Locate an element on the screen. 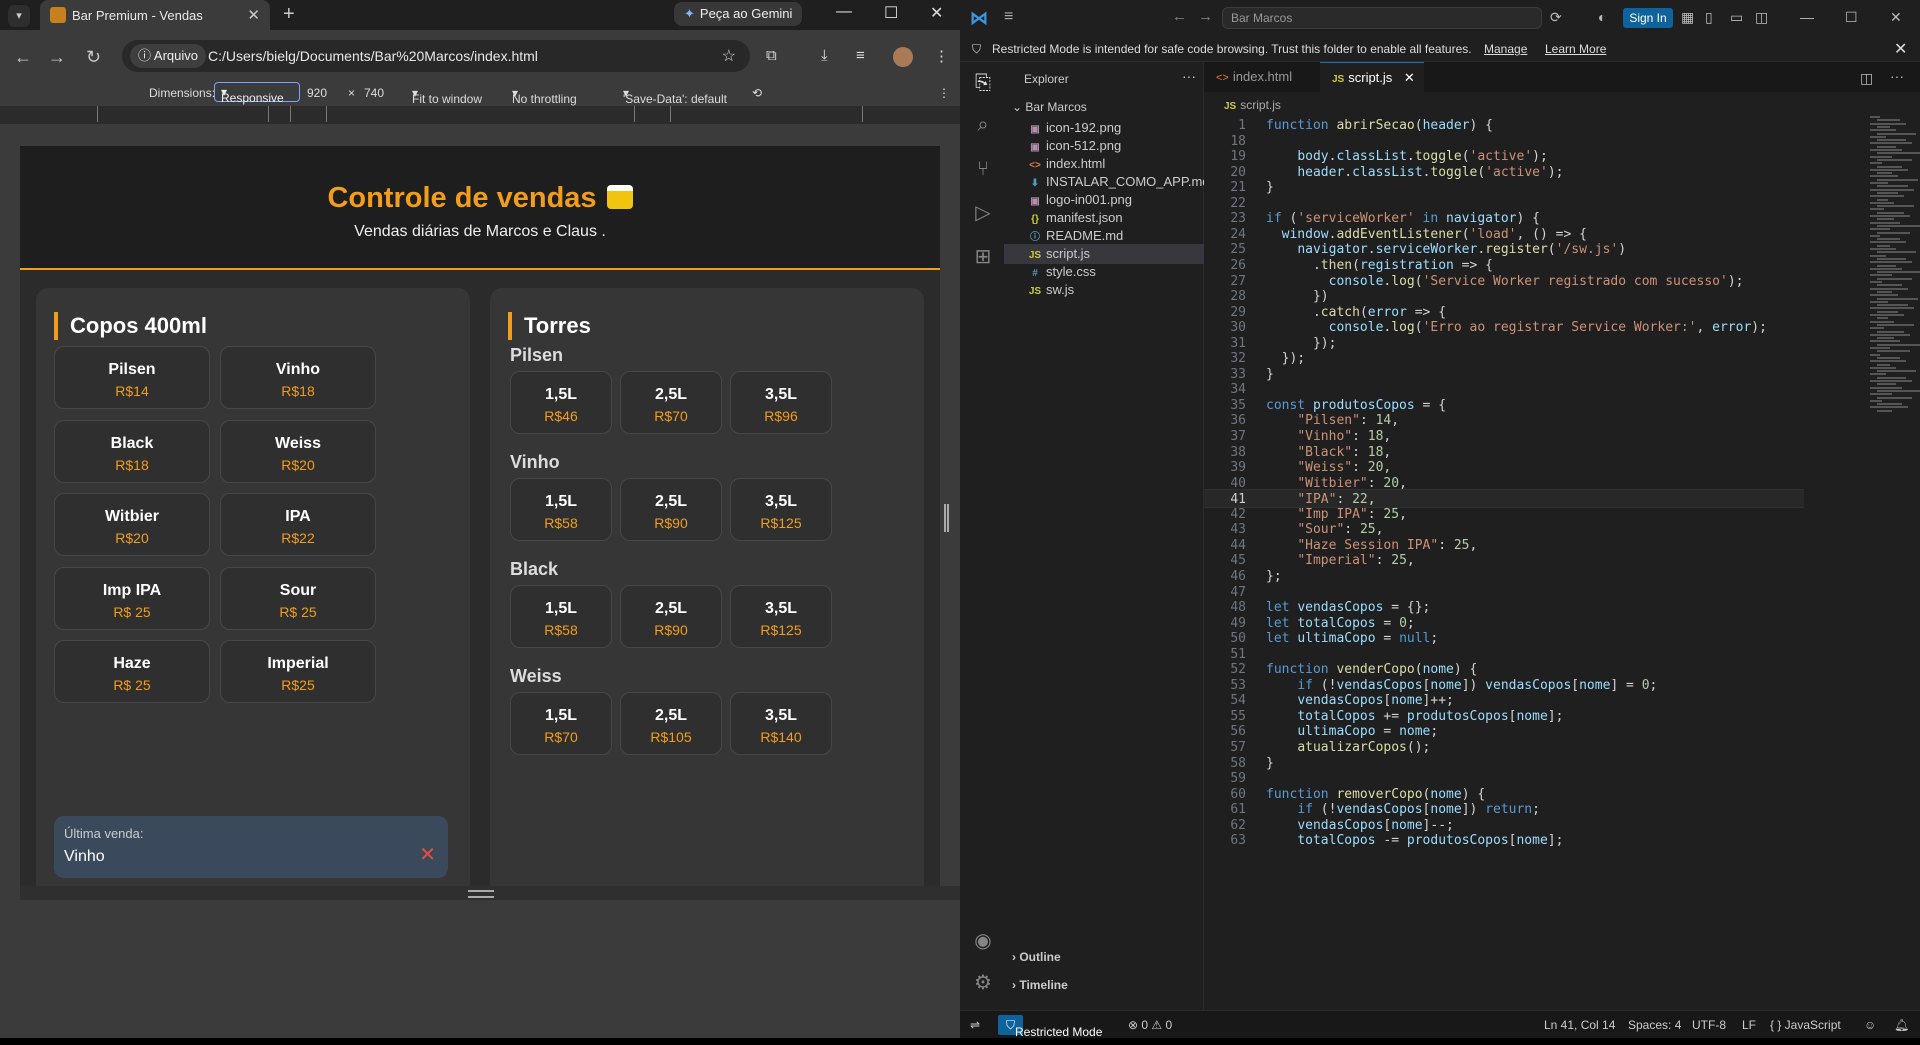  file-item: {} manifest.json is located at coordinates (1104, 218).